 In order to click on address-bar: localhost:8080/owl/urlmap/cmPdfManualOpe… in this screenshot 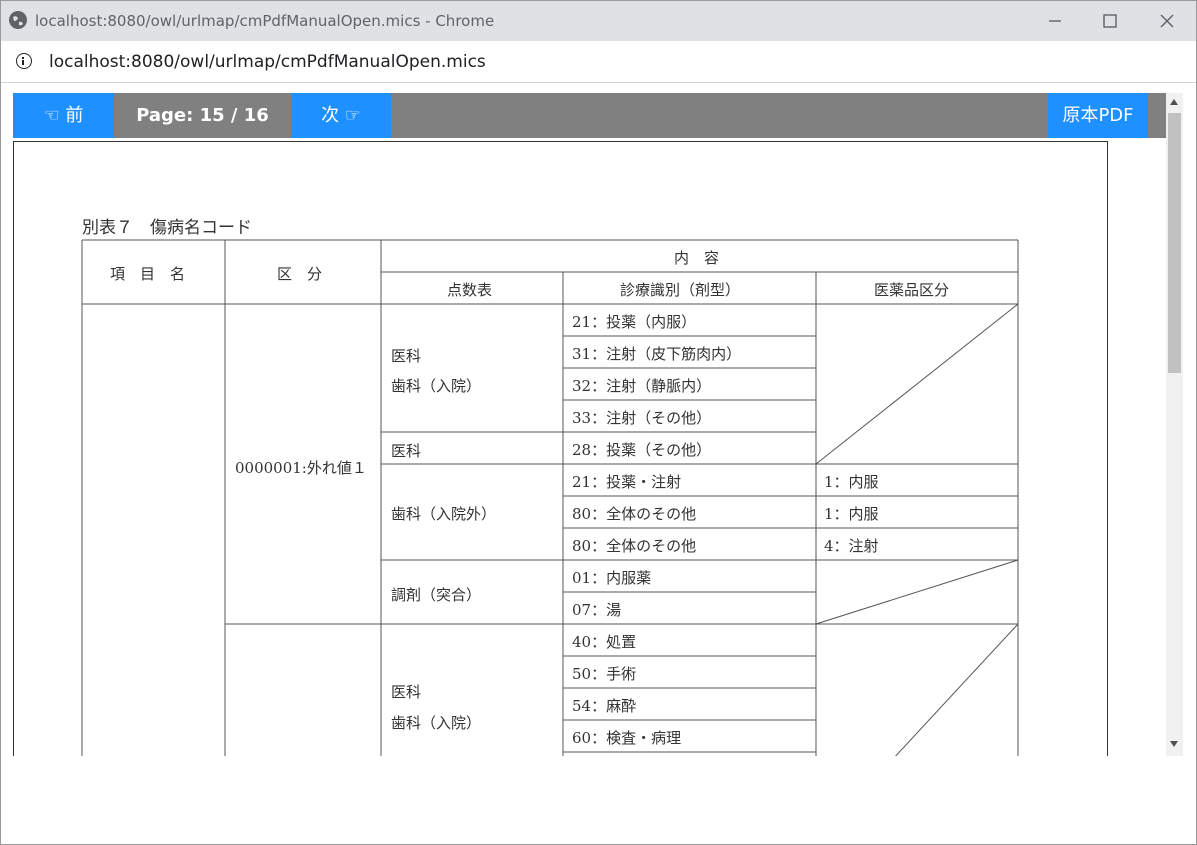, I will do `click(598, 62)`.